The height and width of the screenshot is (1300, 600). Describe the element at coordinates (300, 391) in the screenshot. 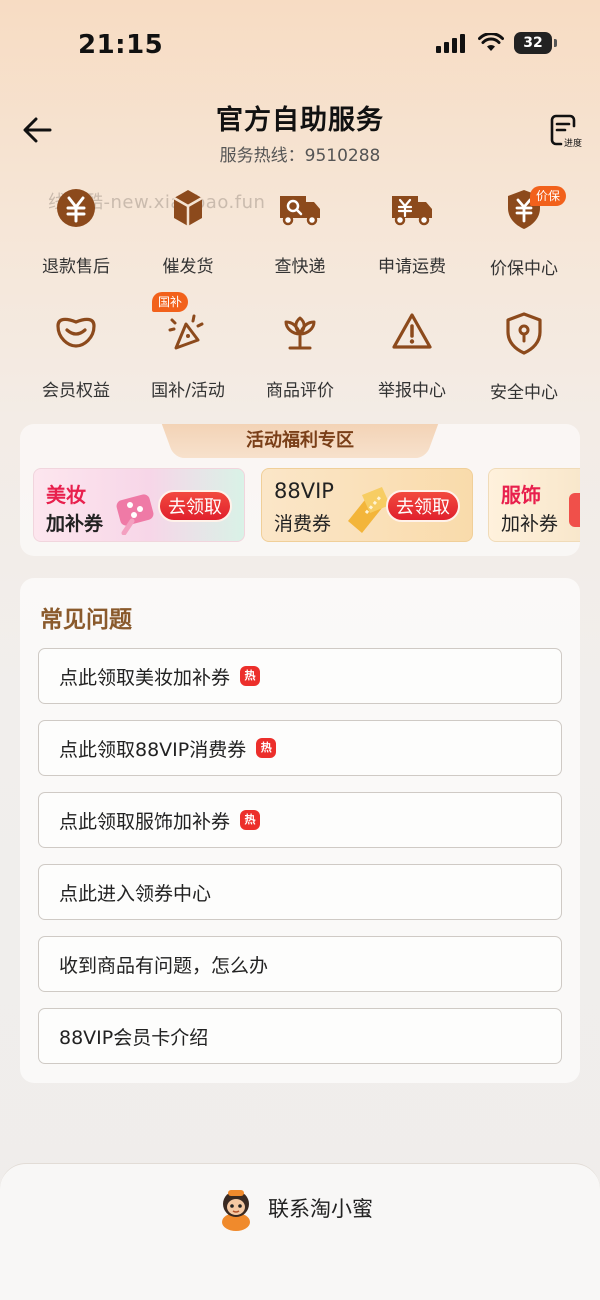

I see `service-label: 商品评价` at that location.